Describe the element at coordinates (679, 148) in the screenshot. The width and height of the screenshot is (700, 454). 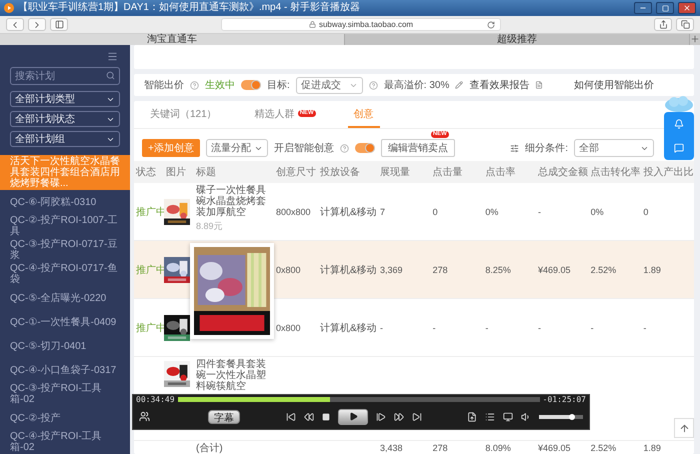
I see `chat-icon` at that location.